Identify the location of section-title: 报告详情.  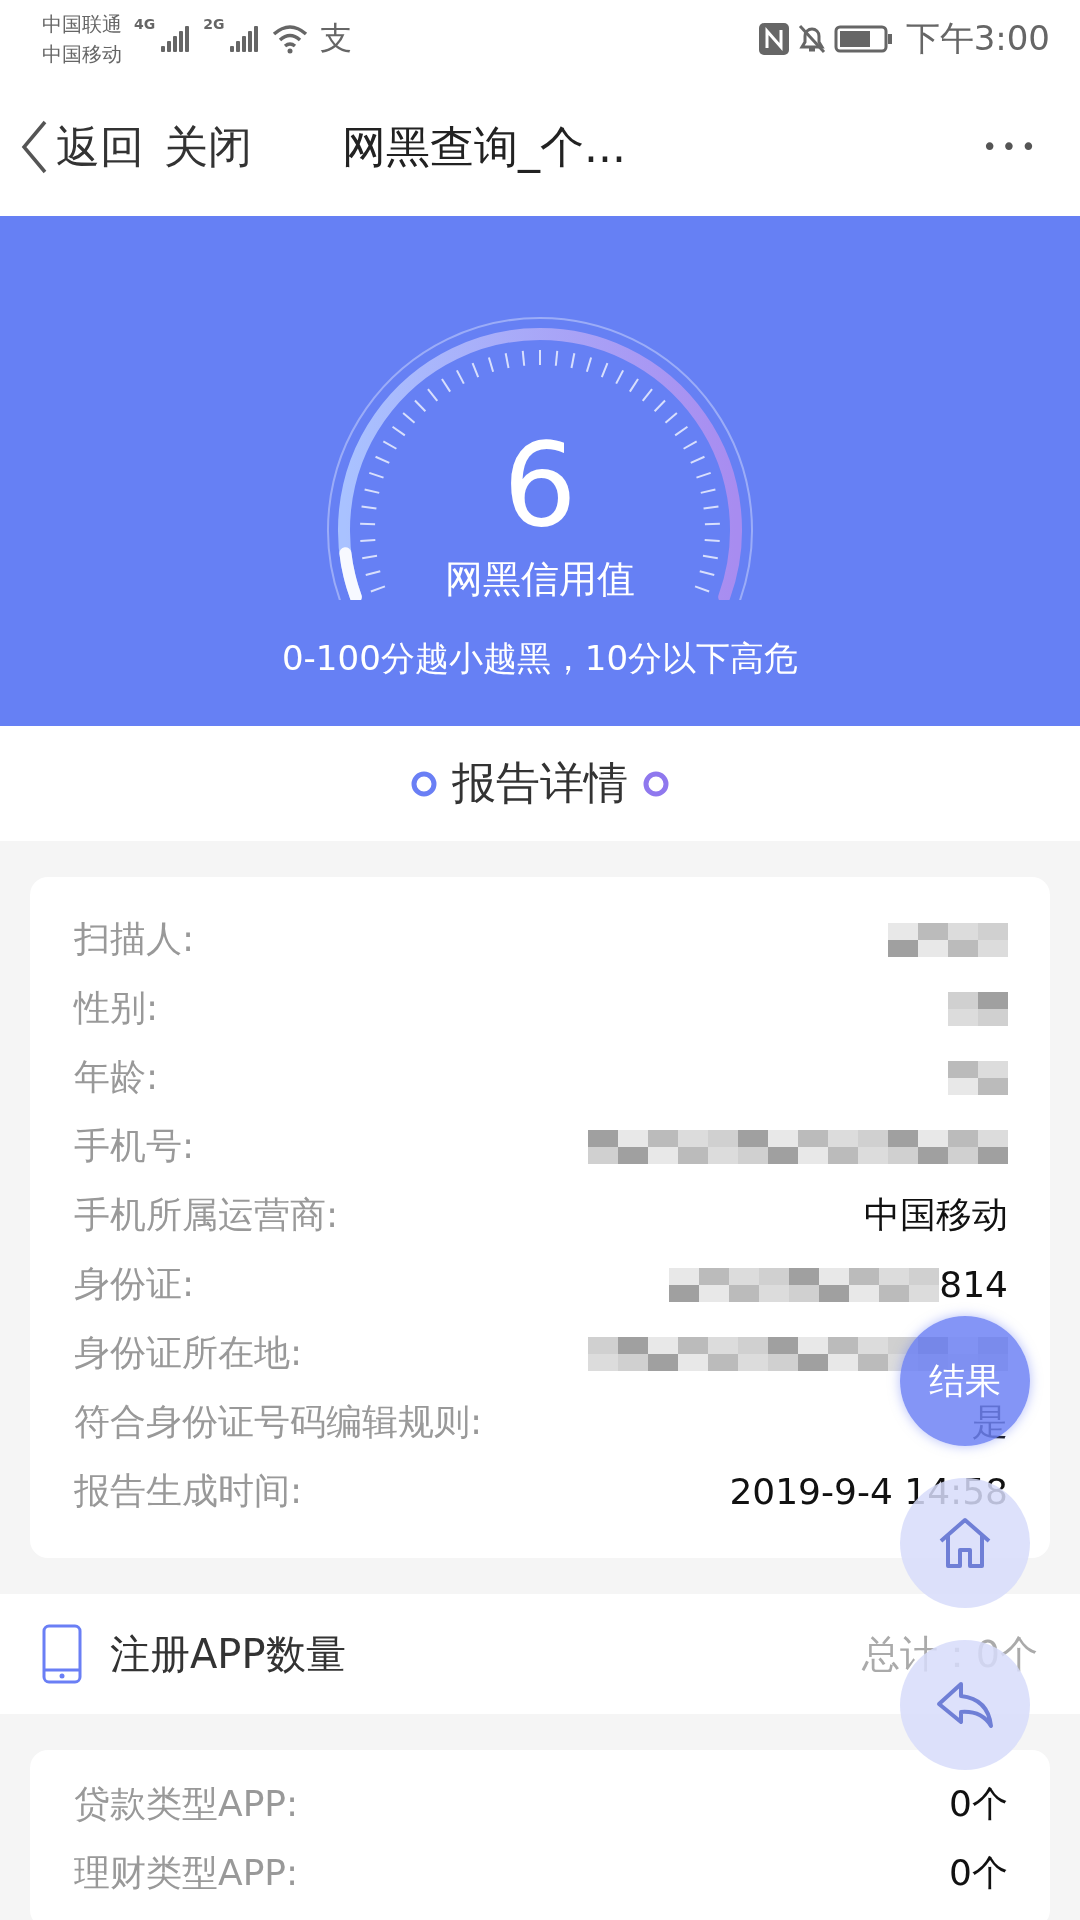
(540, 783).